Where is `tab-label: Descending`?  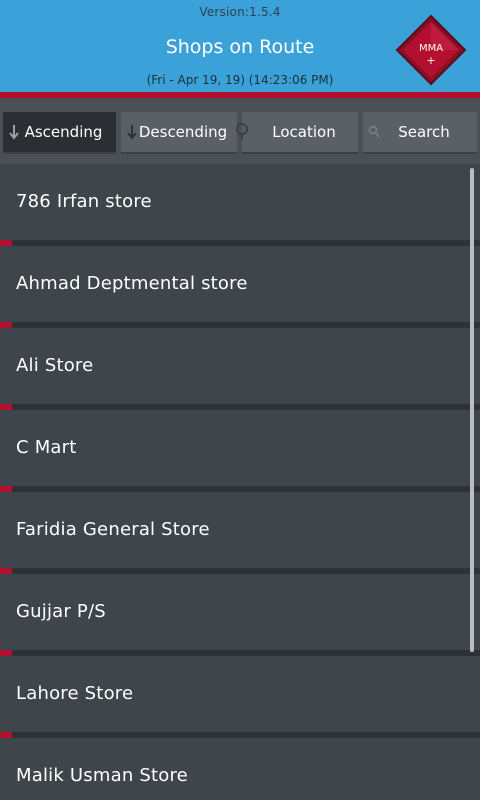
tab-label: Descending is located at coordinates (183, 132).